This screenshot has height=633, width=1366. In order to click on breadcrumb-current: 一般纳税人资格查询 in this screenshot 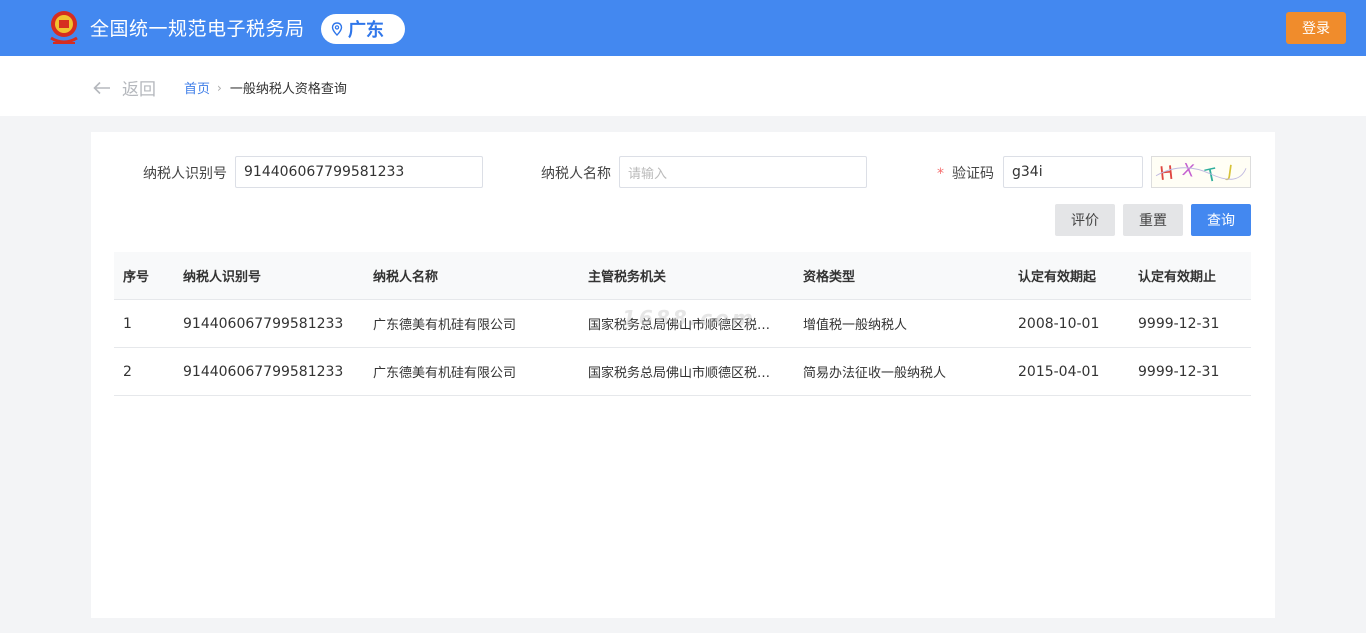, I will do `click(288, 89)`.